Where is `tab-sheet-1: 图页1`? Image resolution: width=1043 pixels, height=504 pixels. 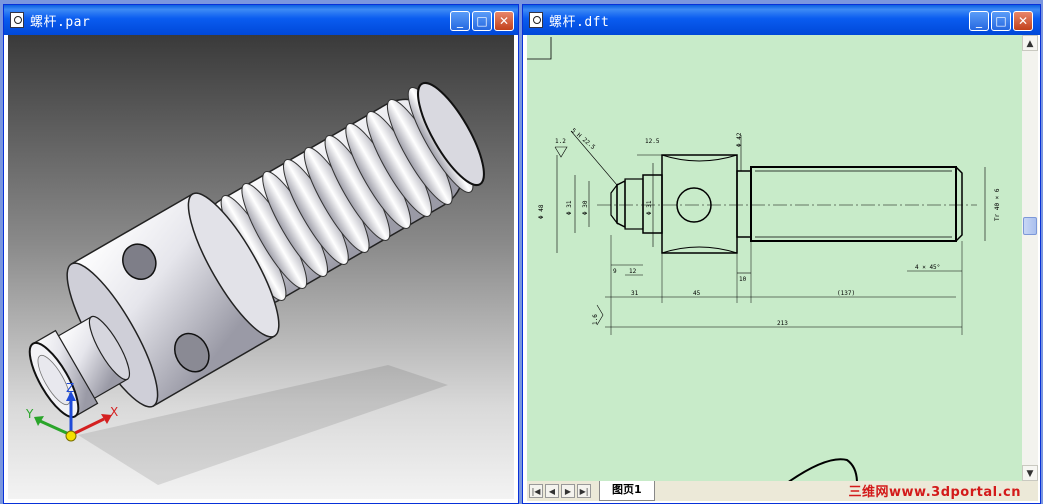 tab-sheet-1: 图页1 is located at coordinates (627, 491).